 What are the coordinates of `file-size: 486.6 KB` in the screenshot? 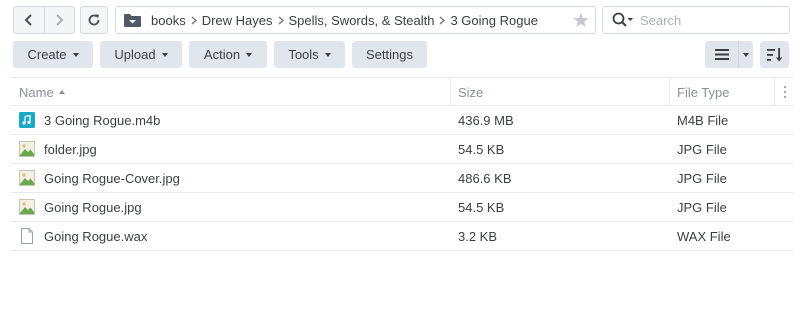 It's located at (485, 178).